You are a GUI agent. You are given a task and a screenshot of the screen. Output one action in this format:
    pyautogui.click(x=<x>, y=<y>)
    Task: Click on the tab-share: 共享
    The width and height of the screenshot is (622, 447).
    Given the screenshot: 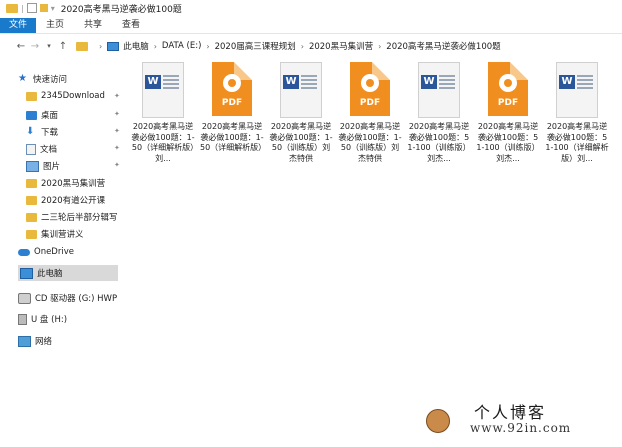 What is the action you would take?
    pyautogui.click(x=93, y=25)
    